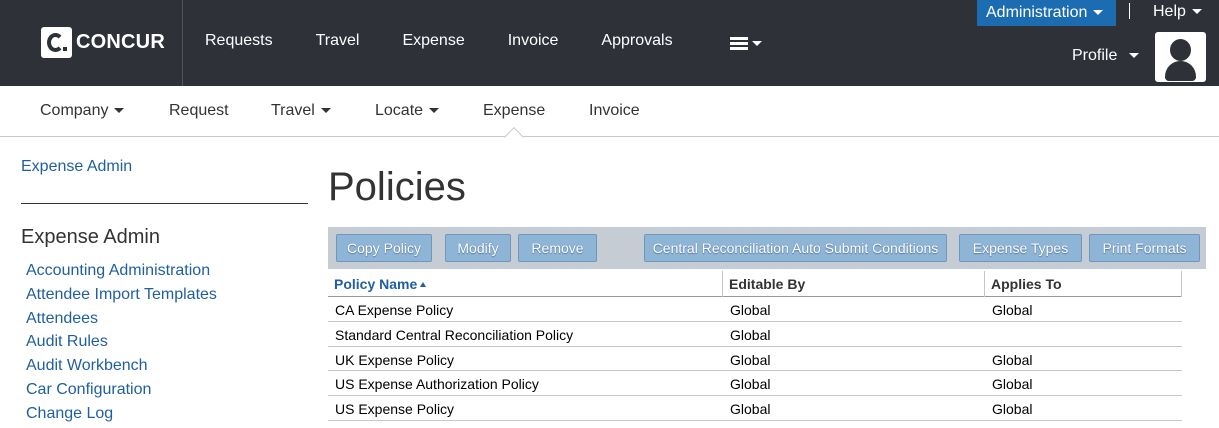 The width and height of the screenshot is (1219, 428). I want to click on main-nav-requests: Requests, so click(239, 41).